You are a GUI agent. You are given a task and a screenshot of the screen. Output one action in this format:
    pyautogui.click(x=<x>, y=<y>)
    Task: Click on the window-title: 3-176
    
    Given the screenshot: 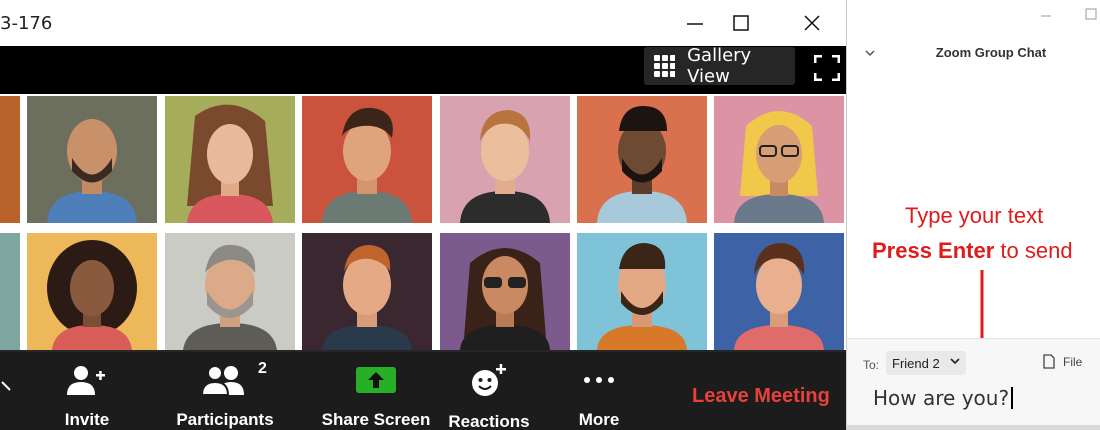 What is the action you would take?
    pyautogui.click(x=26, y=23)
    